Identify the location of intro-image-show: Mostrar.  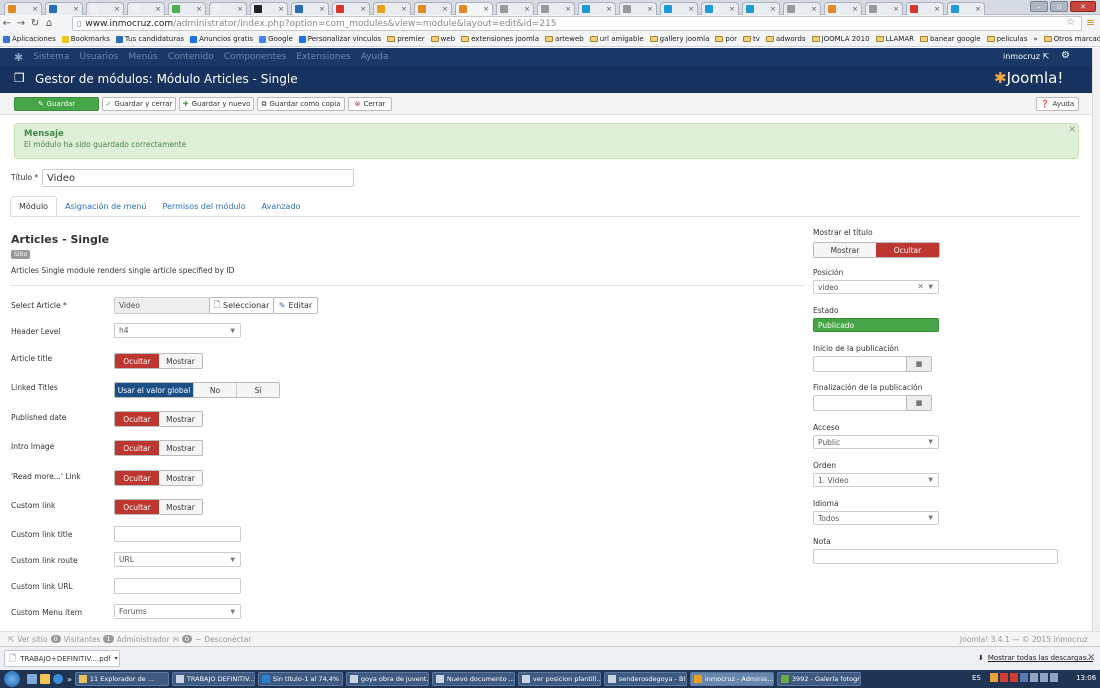
(180, 448).